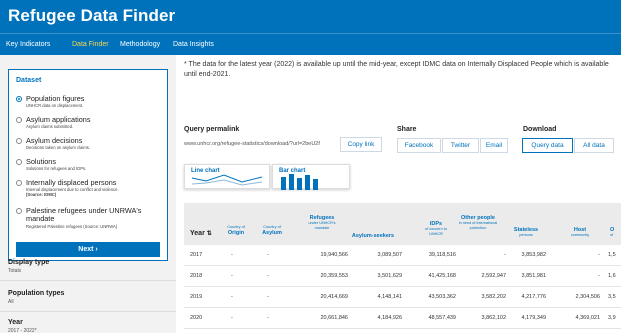 This screenshot has width=621, height=334. Describe the element at coordinates (442, 276) in the screenshot. I see `cell-idps: 41,425,168` at that location.